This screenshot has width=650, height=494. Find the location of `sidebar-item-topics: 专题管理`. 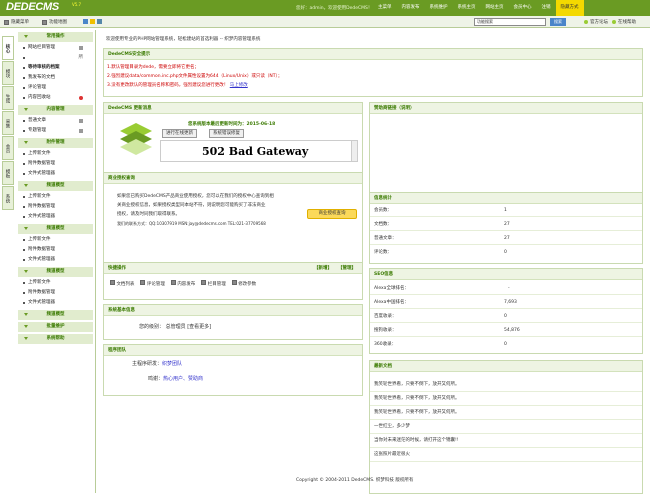

sidebar-item-topics: 专题管理 is located at coordinates (55, 131).